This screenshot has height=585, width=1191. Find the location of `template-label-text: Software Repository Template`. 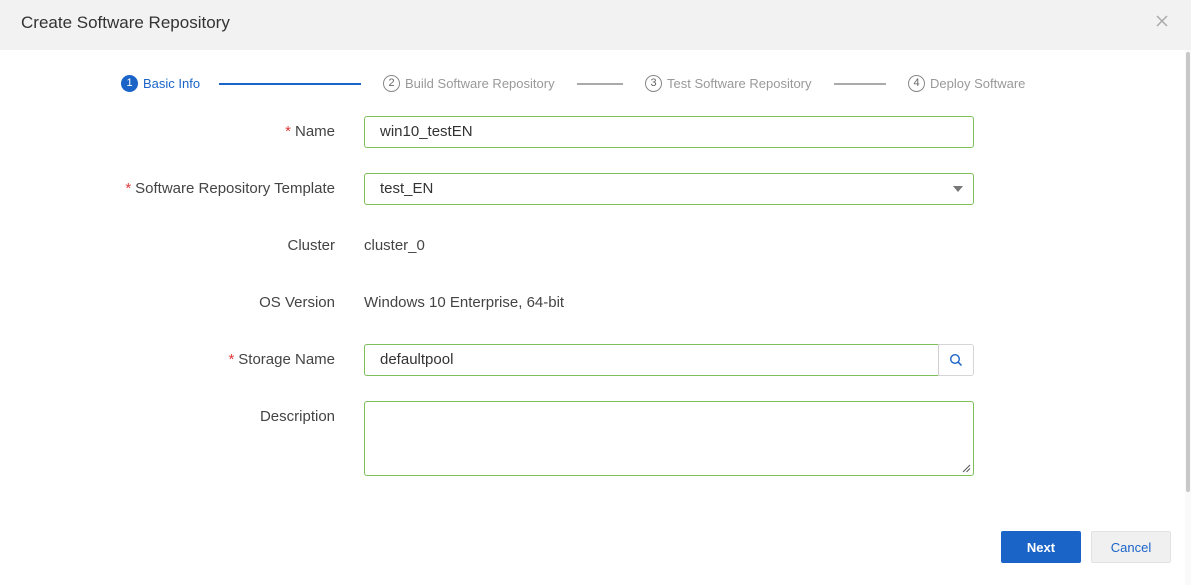

template-label-text: Software Repository Template is located at coordinates (235, 188).